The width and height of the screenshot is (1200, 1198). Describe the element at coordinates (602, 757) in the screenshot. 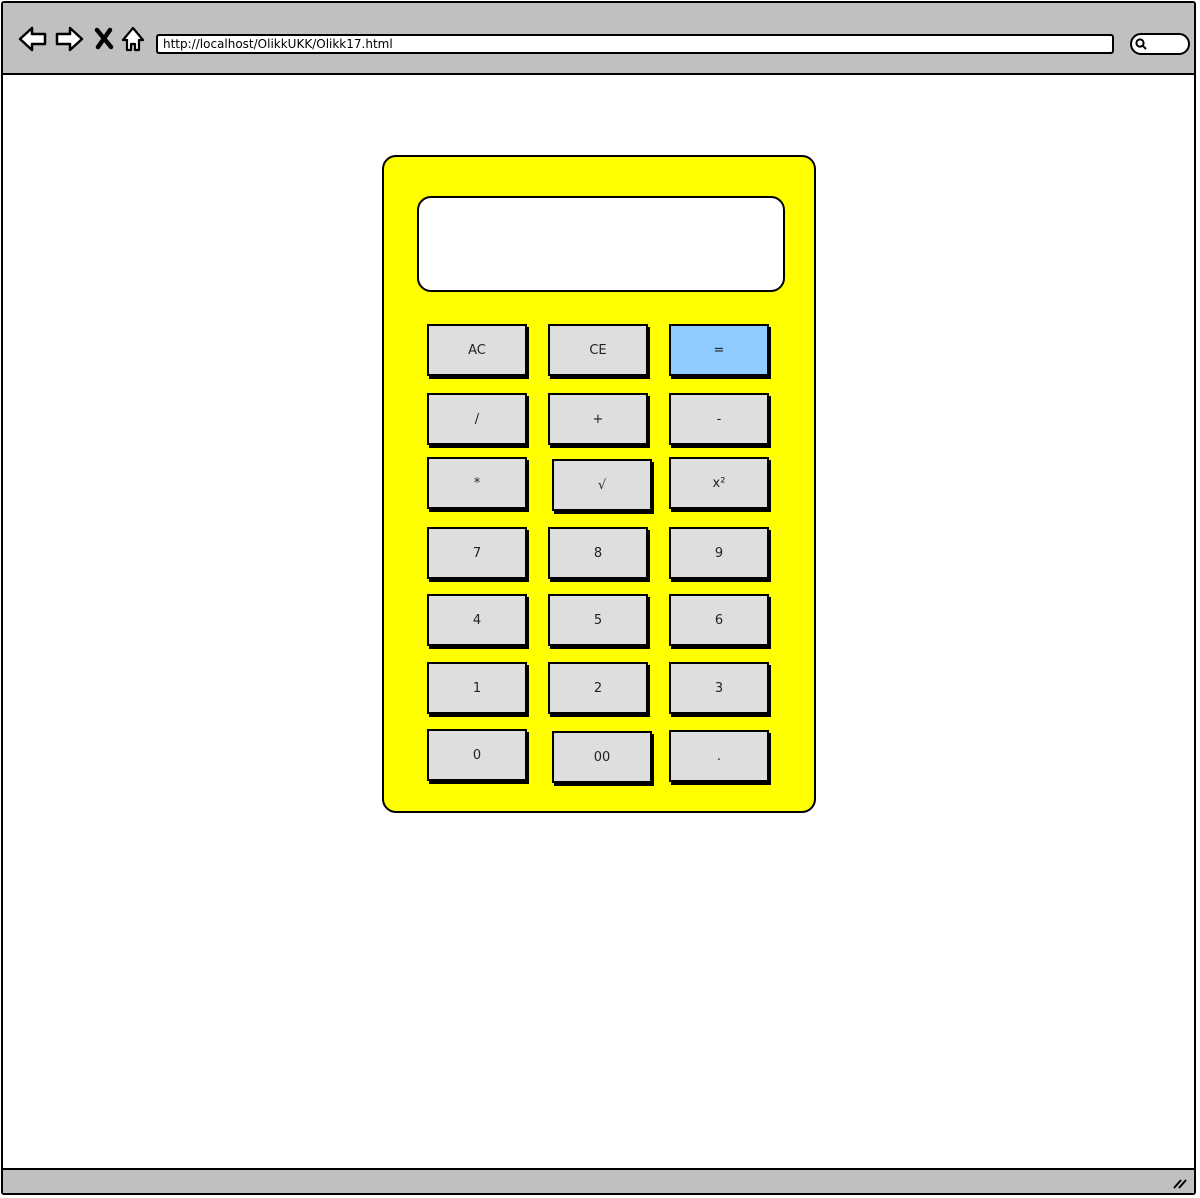

I see `key-double-zero: 00` at that location.